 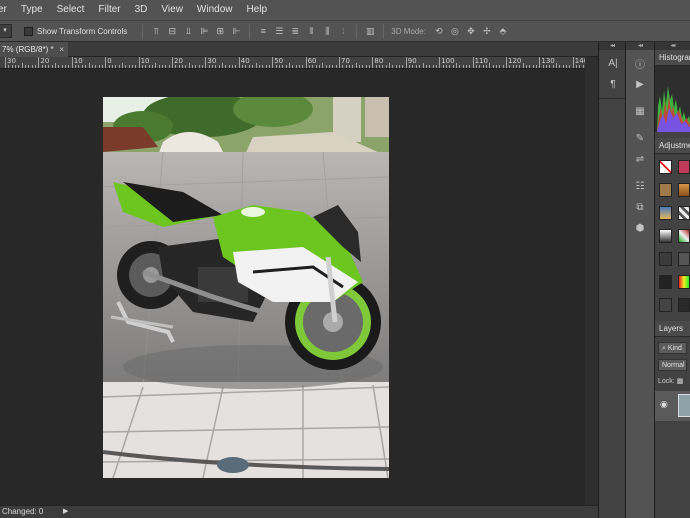 I want to click on ruler-label: 30, so click(x=212, y=61).